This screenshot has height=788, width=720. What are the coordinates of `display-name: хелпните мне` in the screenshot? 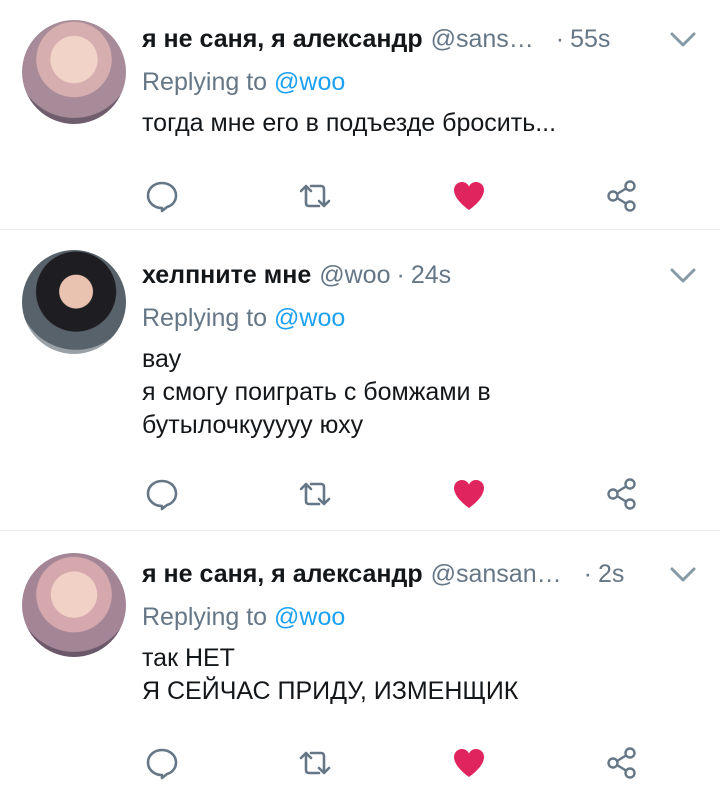 It's located at (226, 275).